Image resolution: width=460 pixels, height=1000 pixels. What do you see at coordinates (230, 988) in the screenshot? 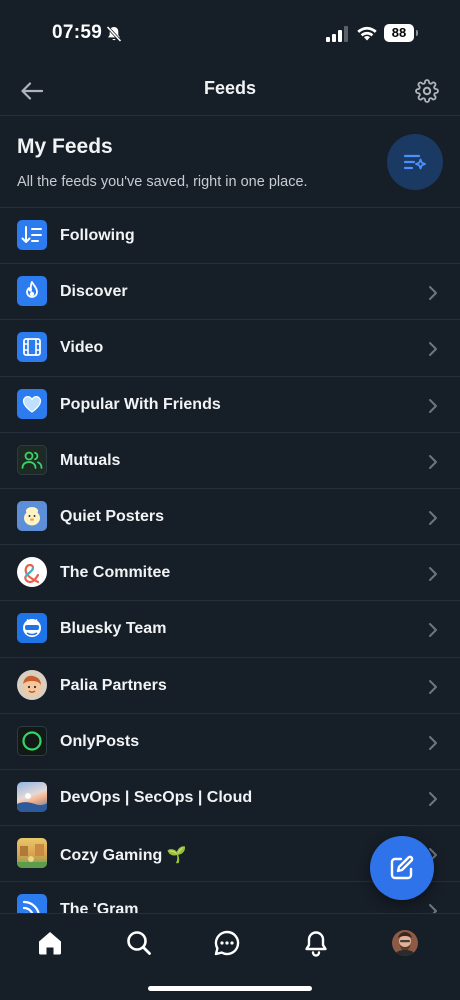
I see `home-indicator` at bounding box center [230, 988].